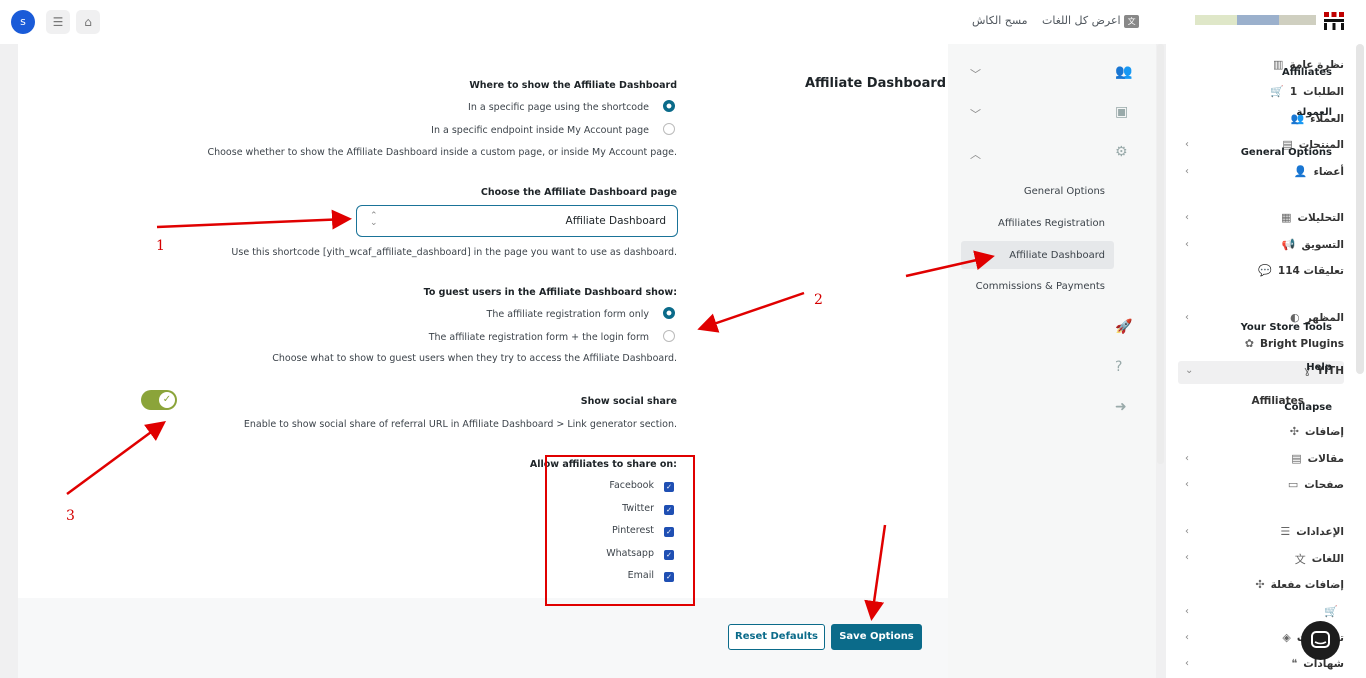 Image resolution: width=1366 pixels, height=678 pixels. Describe the element at coordinates (1310, 270) in the screenshot. I see `admin-menu-label: تعليقات 114` at that location.